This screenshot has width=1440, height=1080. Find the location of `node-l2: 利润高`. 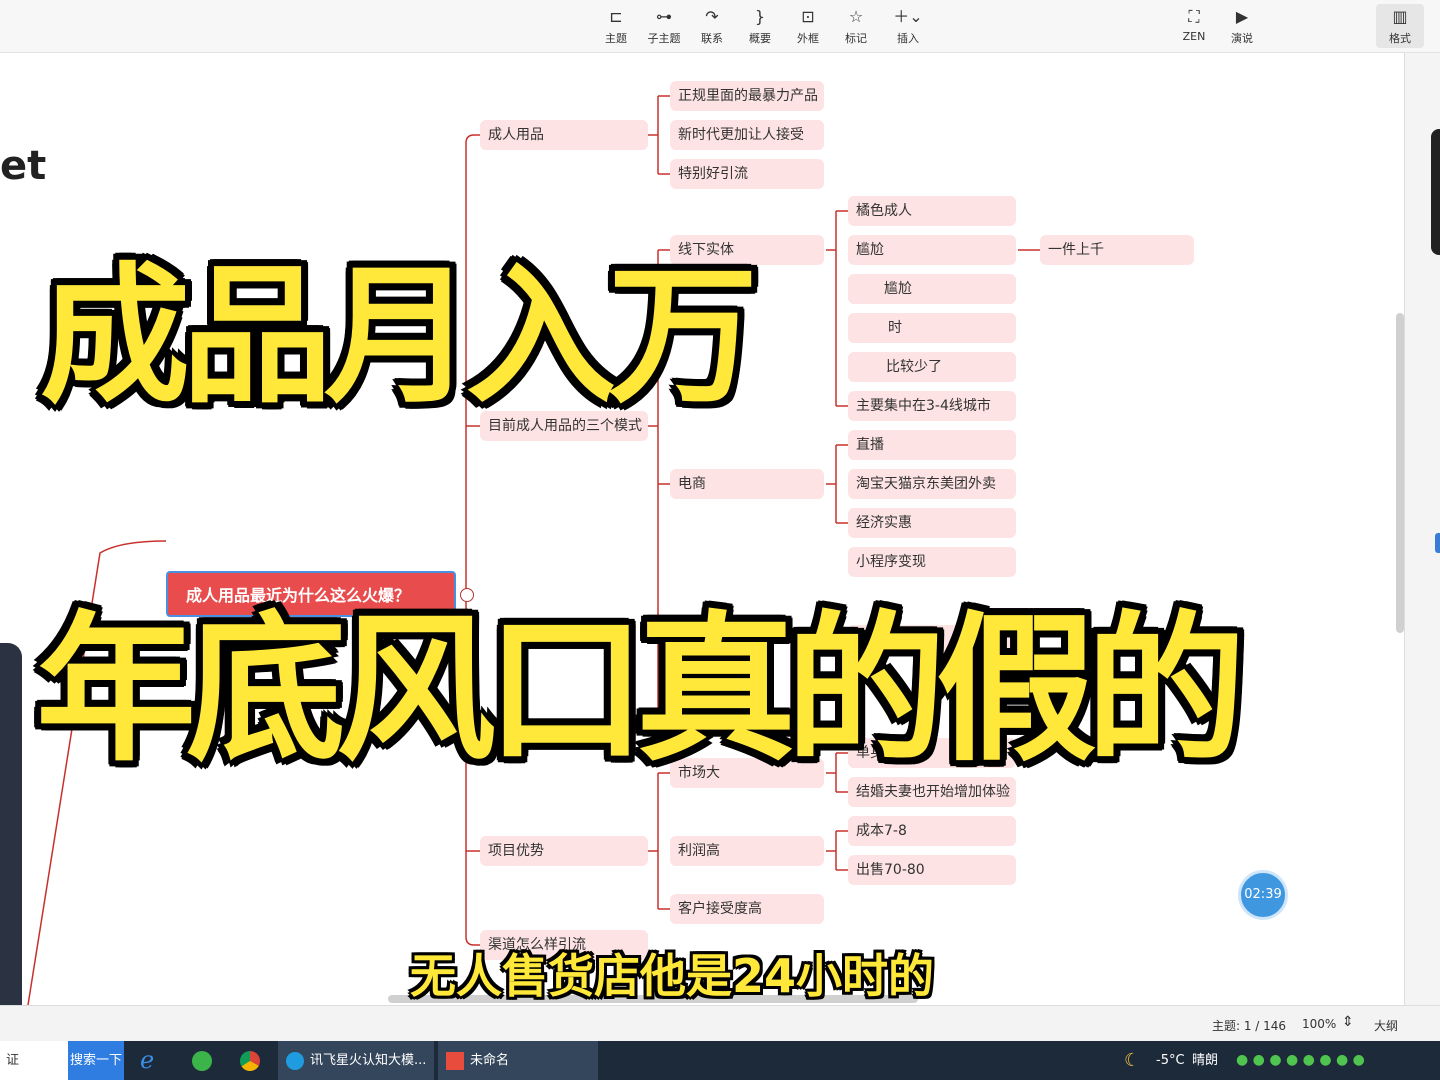

node-l2: 利润高 is located at coordinates (747, 851).